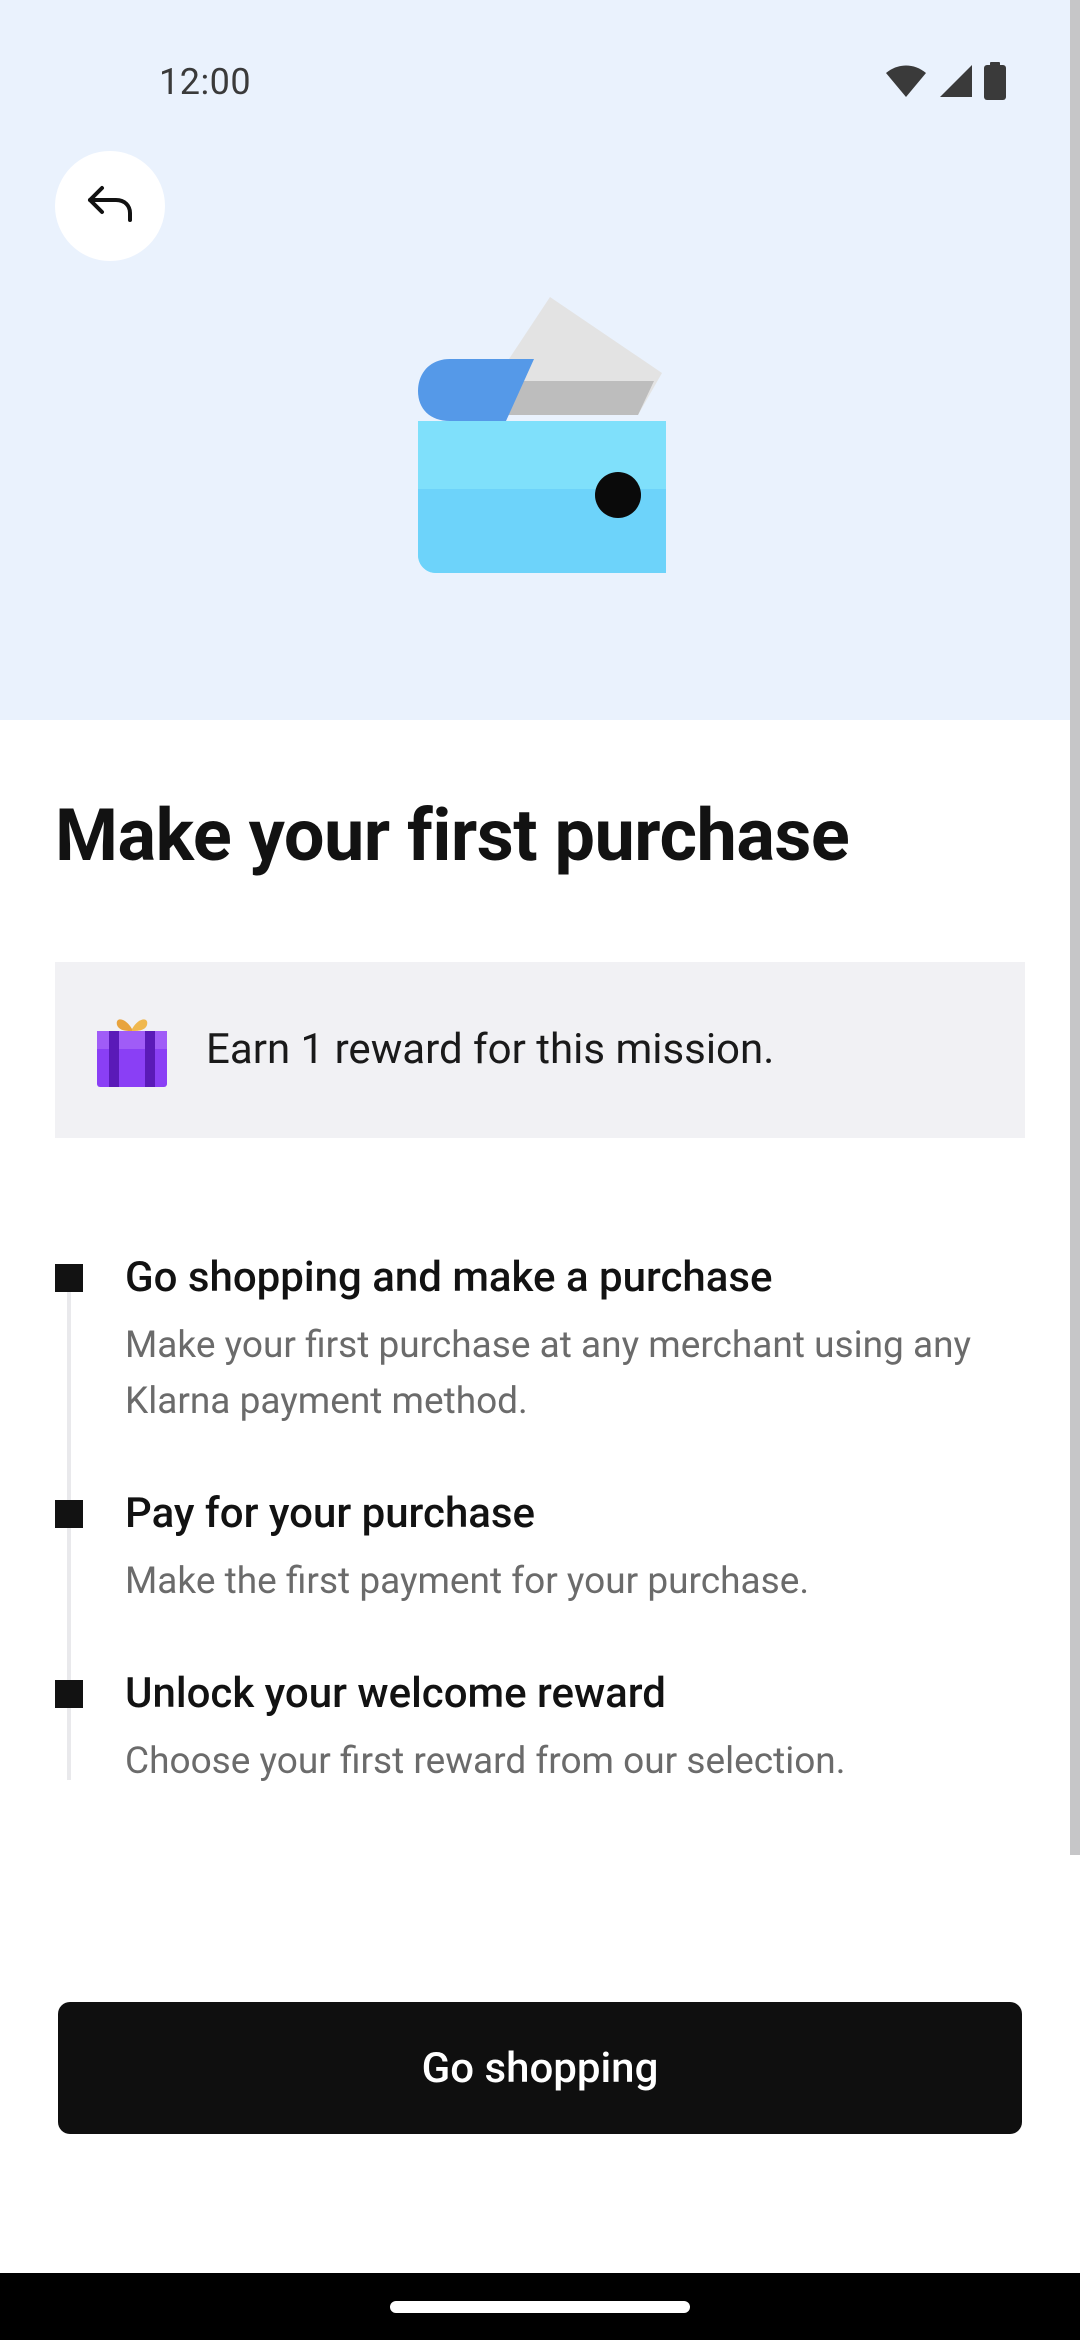  I want to click on page-title: Make your first purchase, so click(452, 835).